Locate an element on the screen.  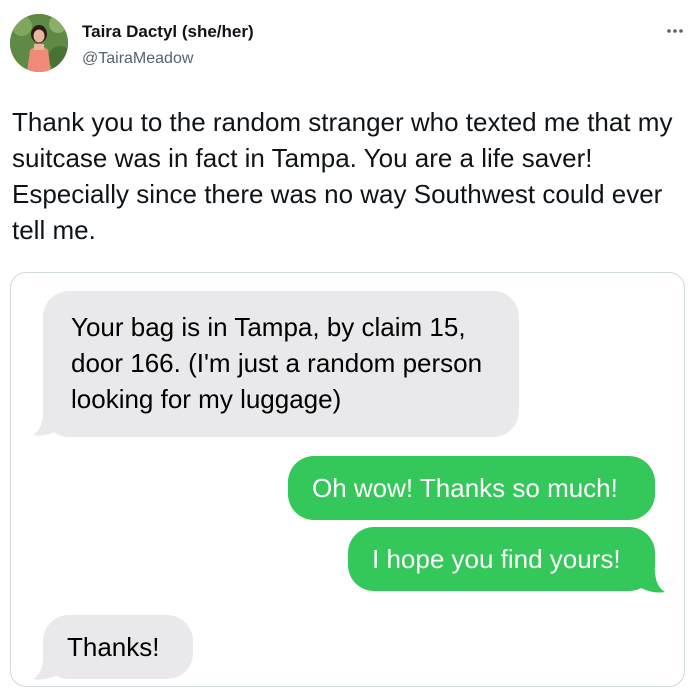
more-horizontal-icon is located at coordinates (675, 31).